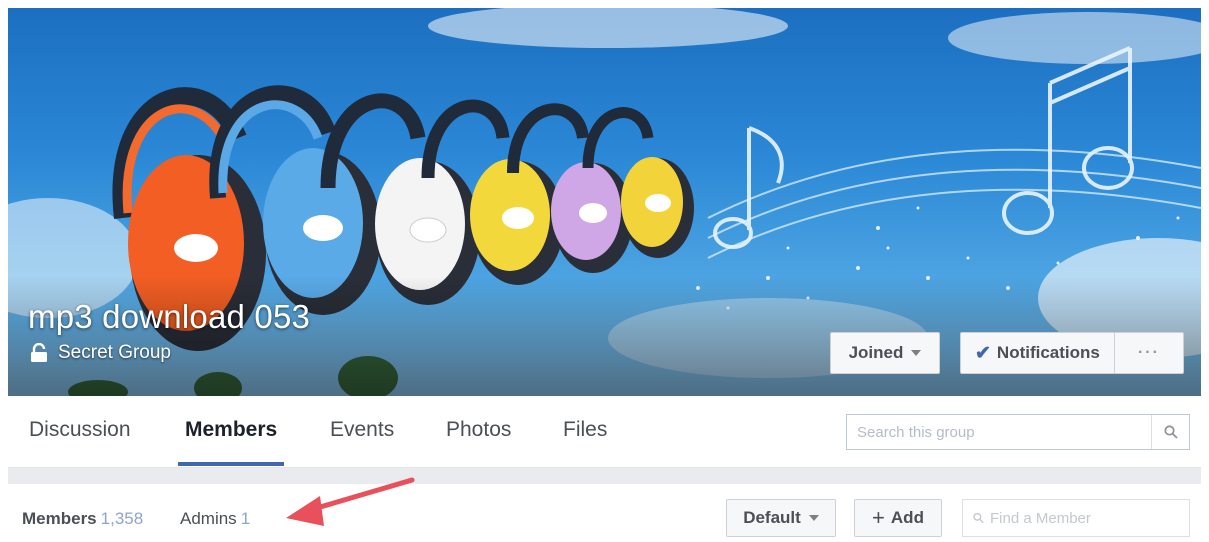 The width and height of the screenshot is (1209, 542). Describe the element at coordinates (245, 518) in the screenshot. I see `admins-count: 1` at that location.